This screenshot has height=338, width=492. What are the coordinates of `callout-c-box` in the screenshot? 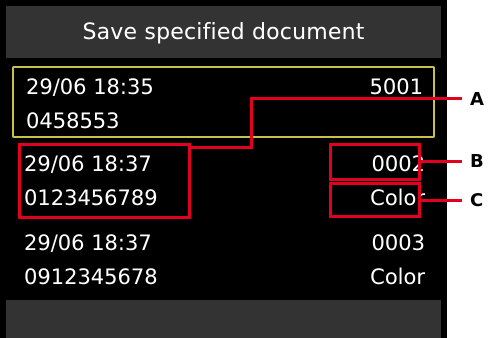 It's located at (375, 200).